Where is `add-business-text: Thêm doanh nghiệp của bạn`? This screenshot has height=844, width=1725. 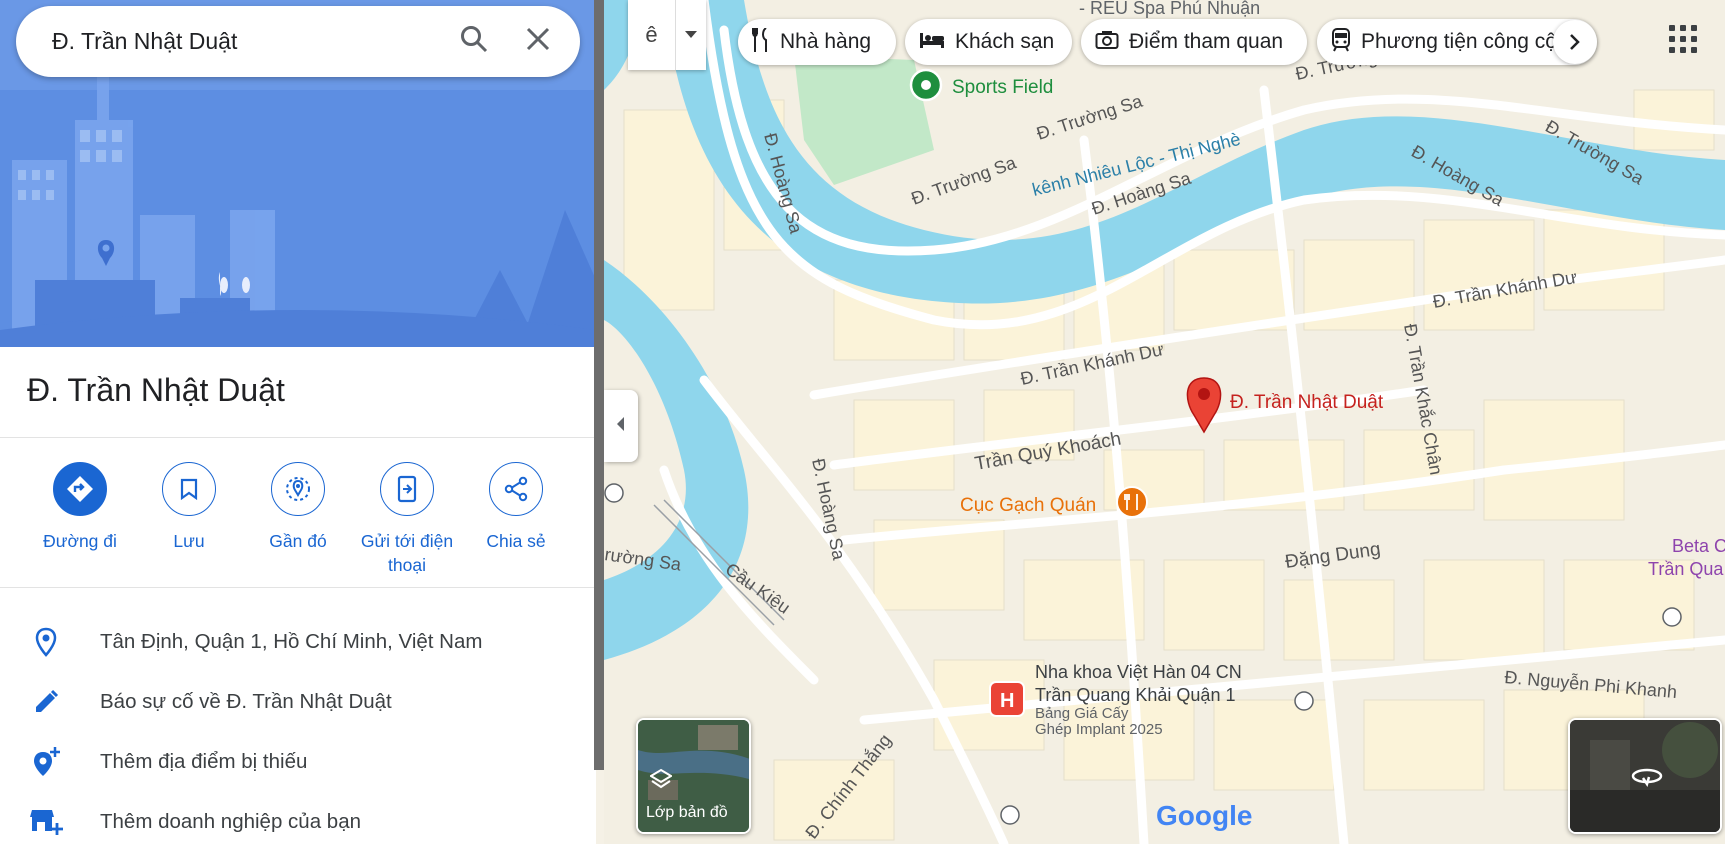 add-business-text: Thêm doanh nghiệp của bạn is located at coordinates (231, 821).